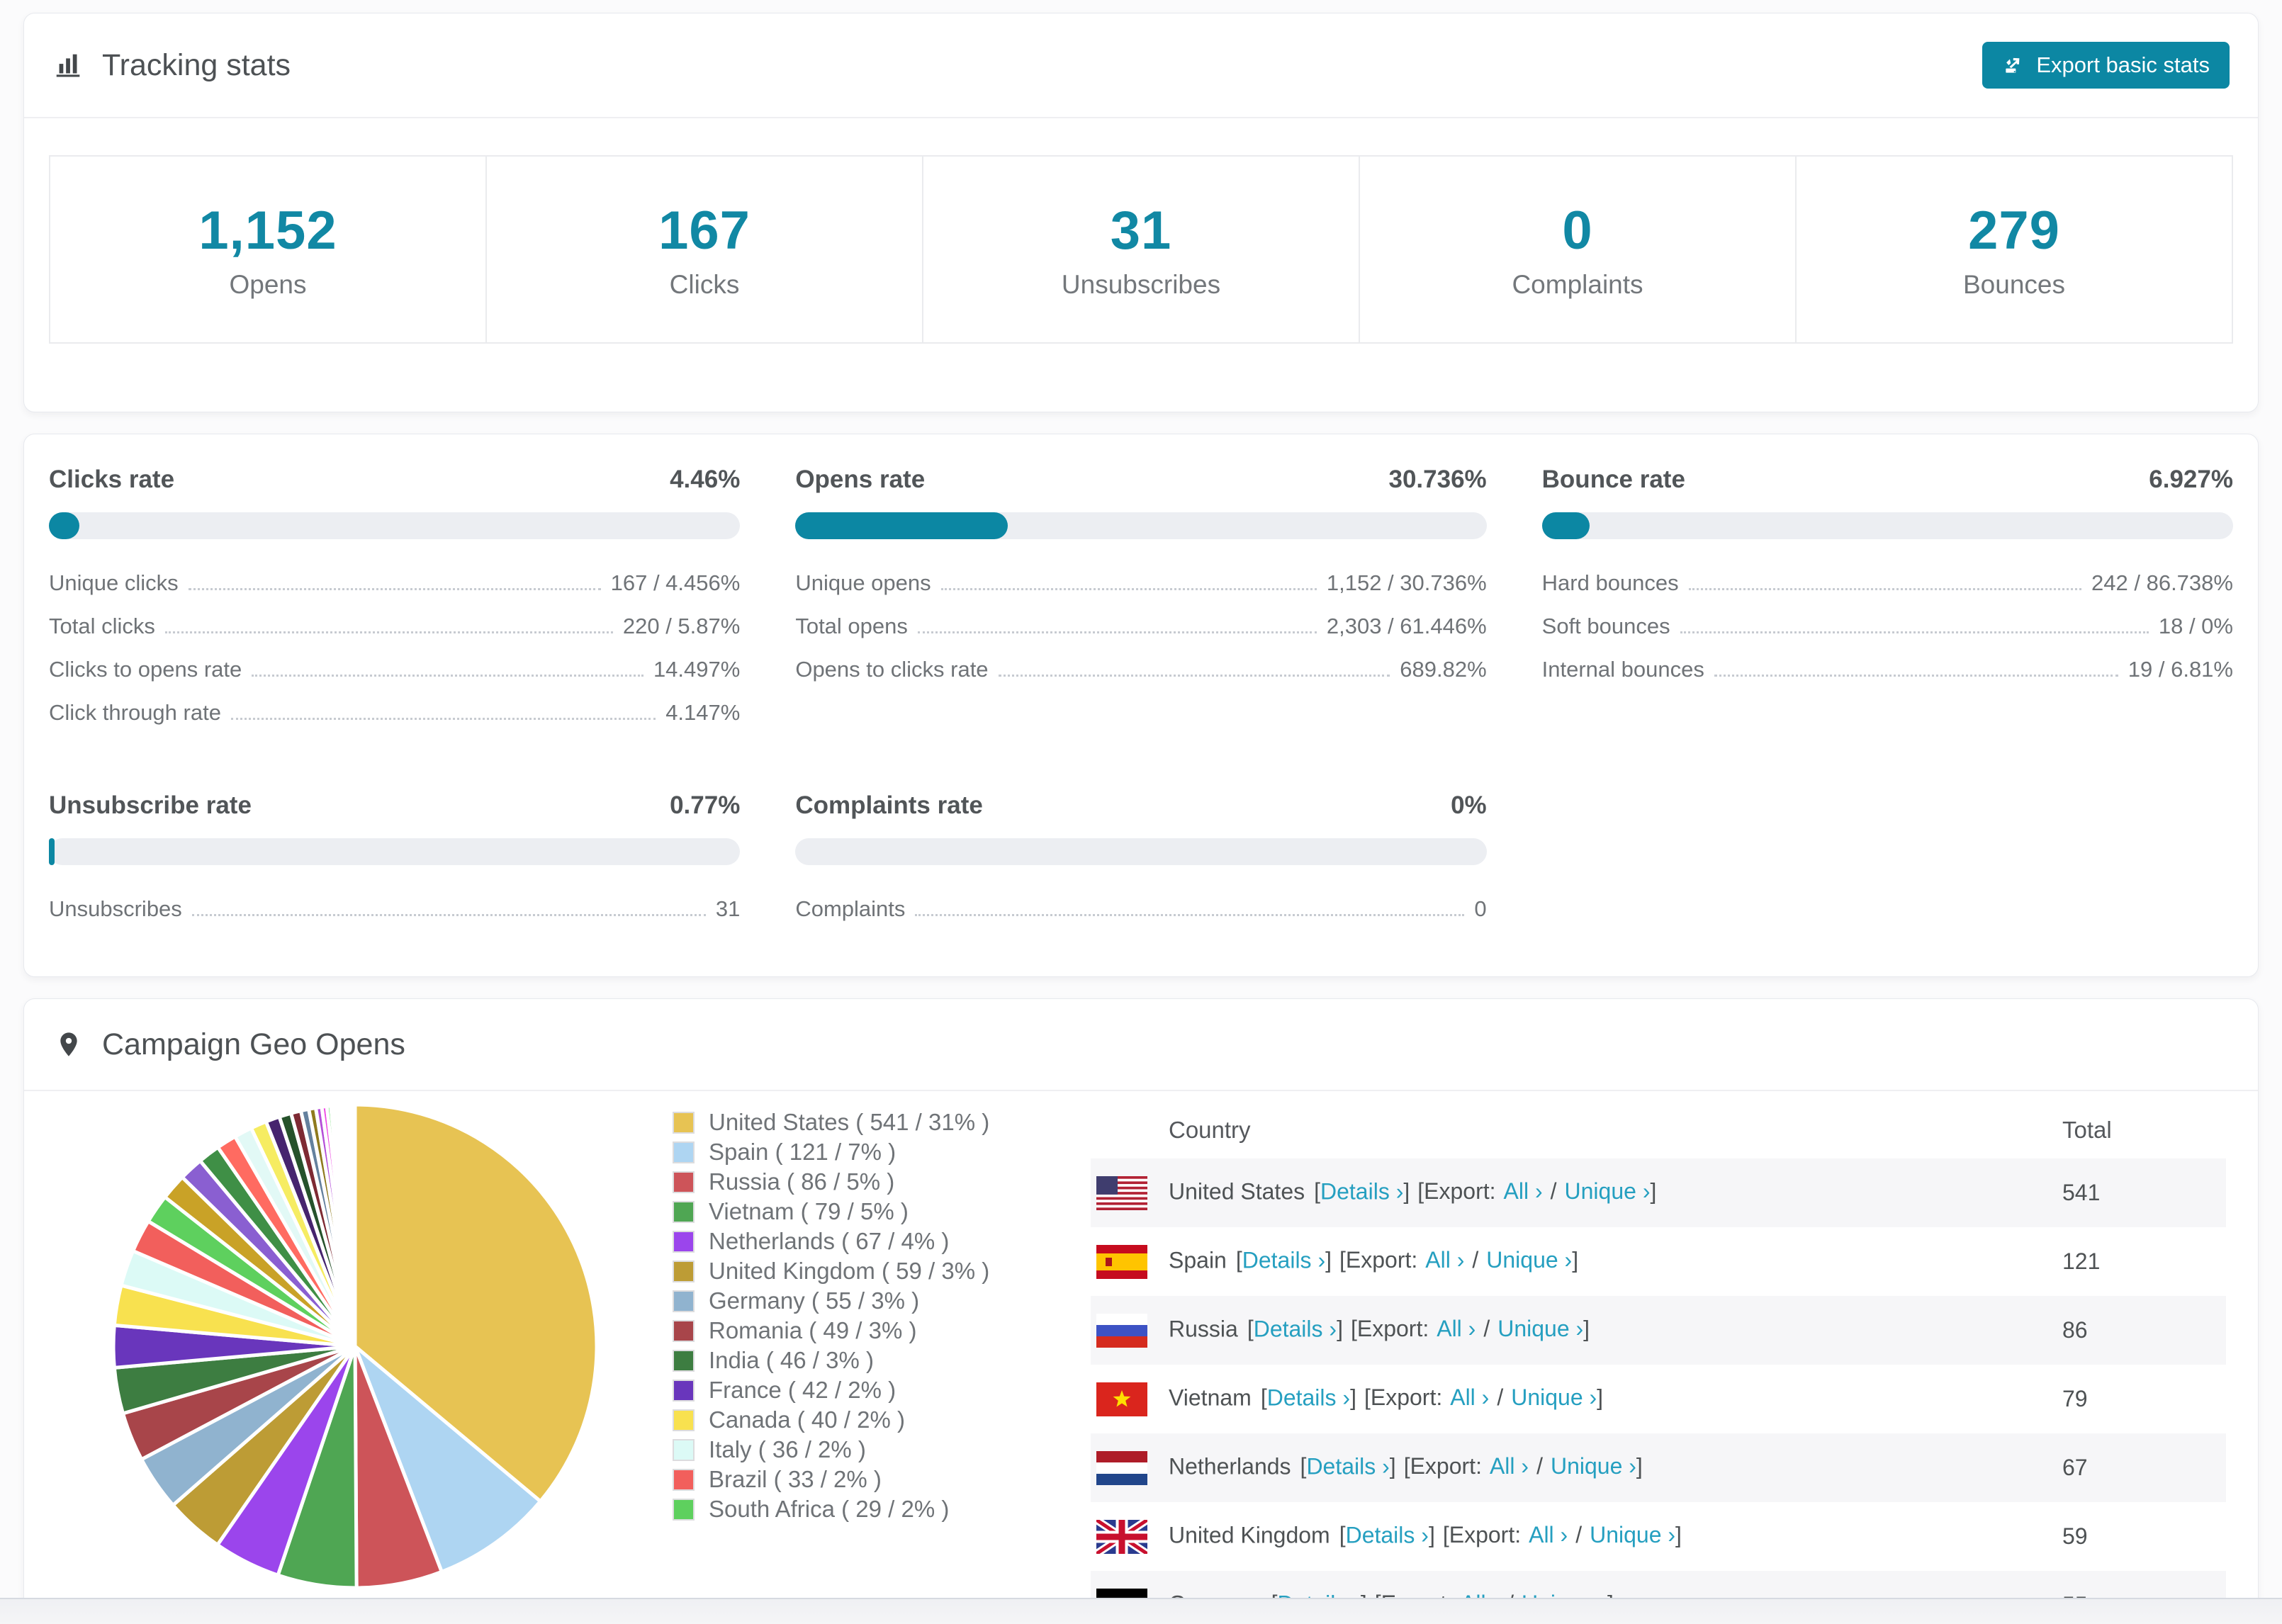  I want to click on rate-title: Opens rate, so click(861, 479).